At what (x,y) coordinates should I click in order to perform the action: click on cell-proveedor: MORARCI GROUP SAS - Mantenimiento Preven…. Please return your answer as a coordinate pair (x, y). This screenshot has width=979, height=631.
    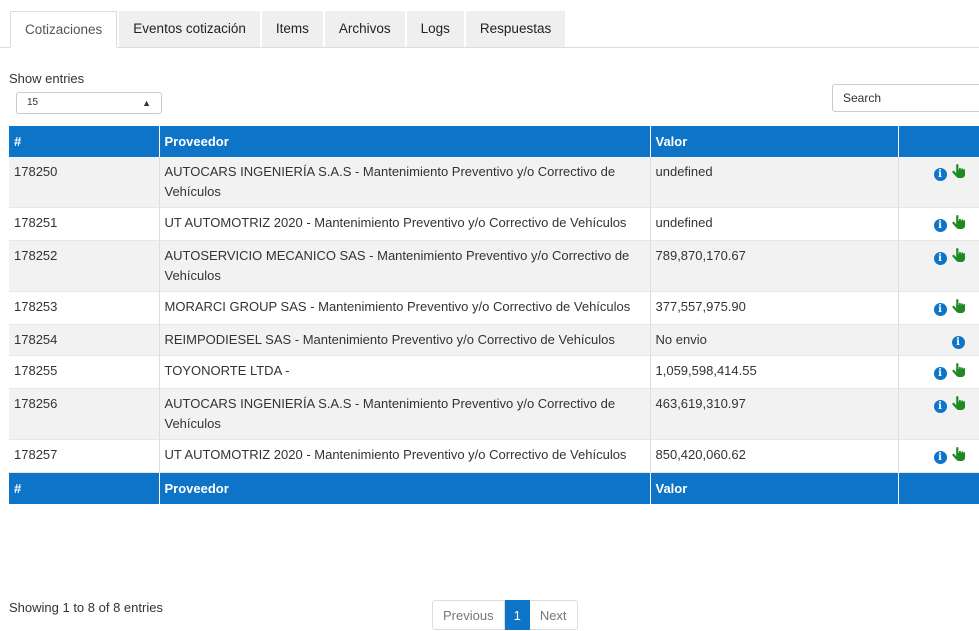
    Looking at the image, I should click on (405, 308).